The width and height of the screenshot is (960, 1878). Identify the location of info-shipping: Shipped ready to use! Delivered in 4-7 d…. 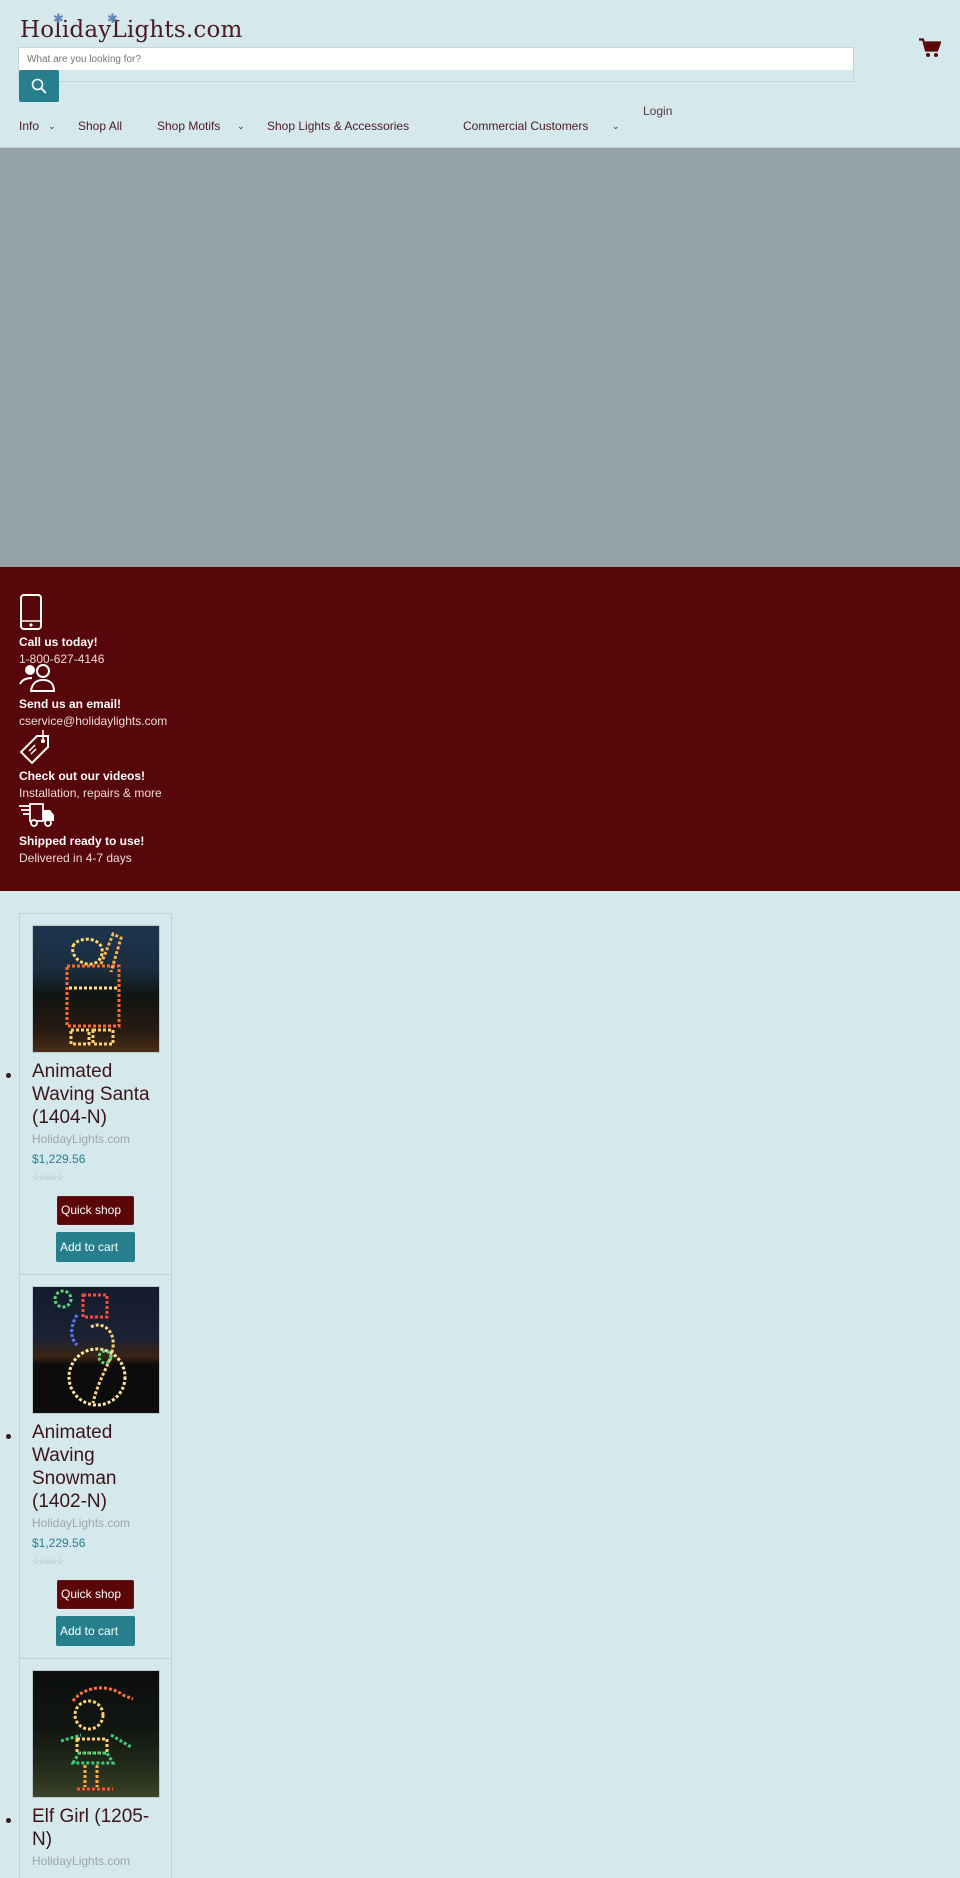
(81, 834).